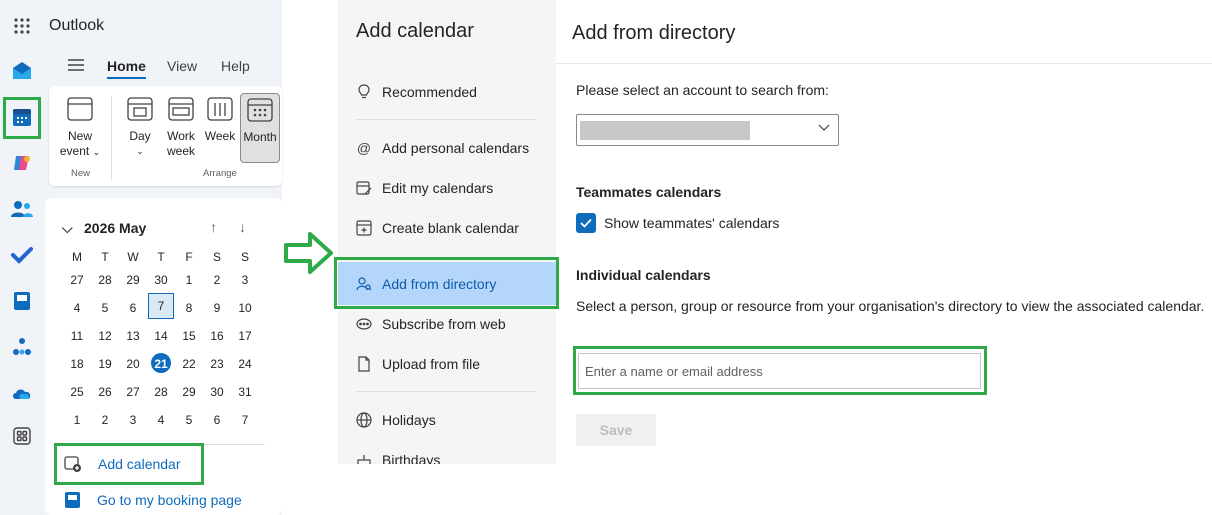  What do you see at coordinates (22, 26) in the screenshot?
I see `app-launcher-icon` at bounding box center [22, 26].